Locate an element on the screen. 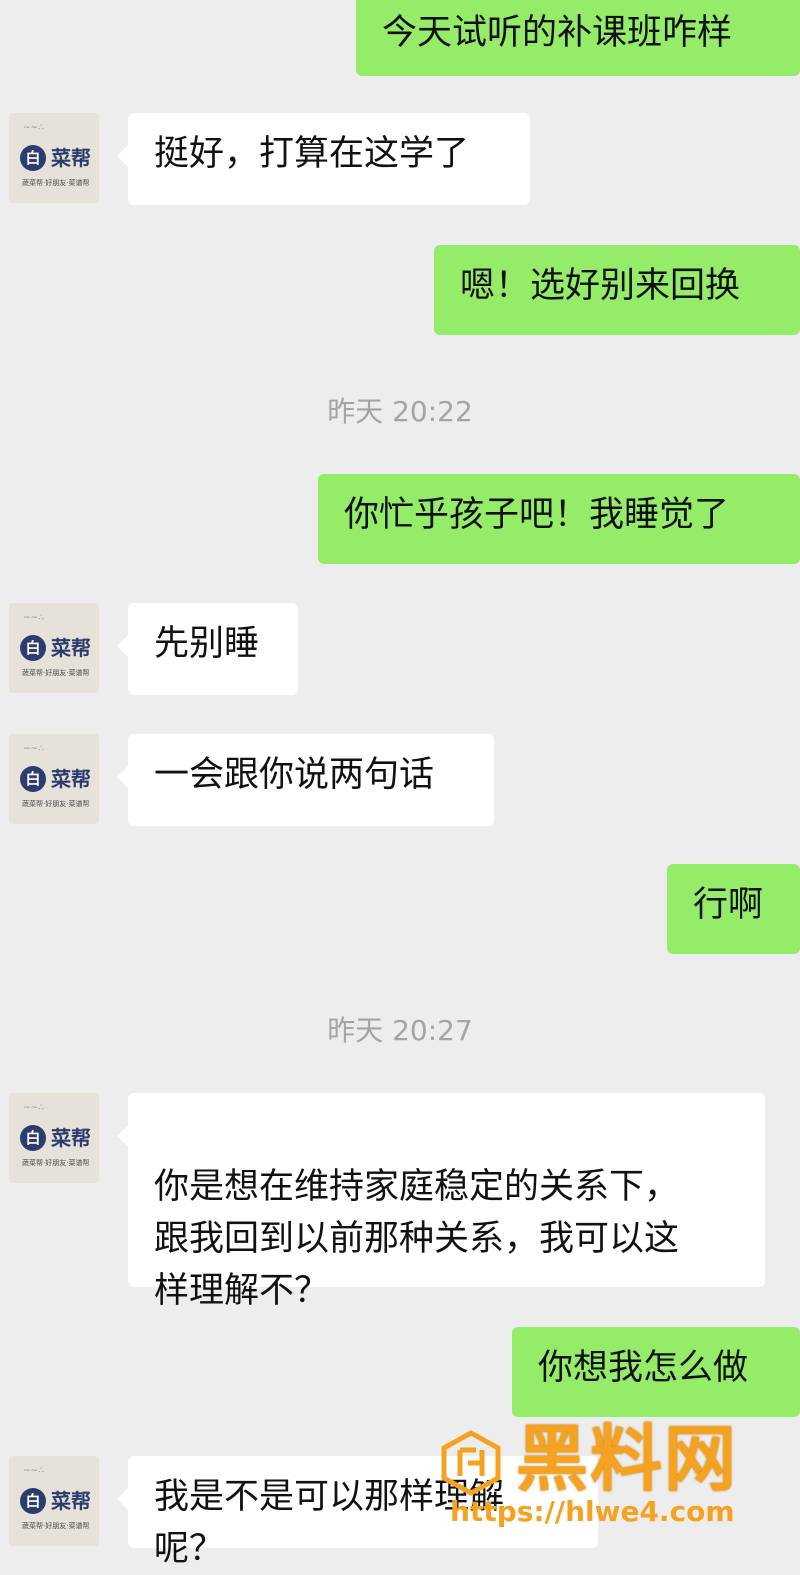 The height and width of the screenshot is (1575, 800). received-message-bubble: 挺好，打算在这学了 is located at coordinates (323, 159).